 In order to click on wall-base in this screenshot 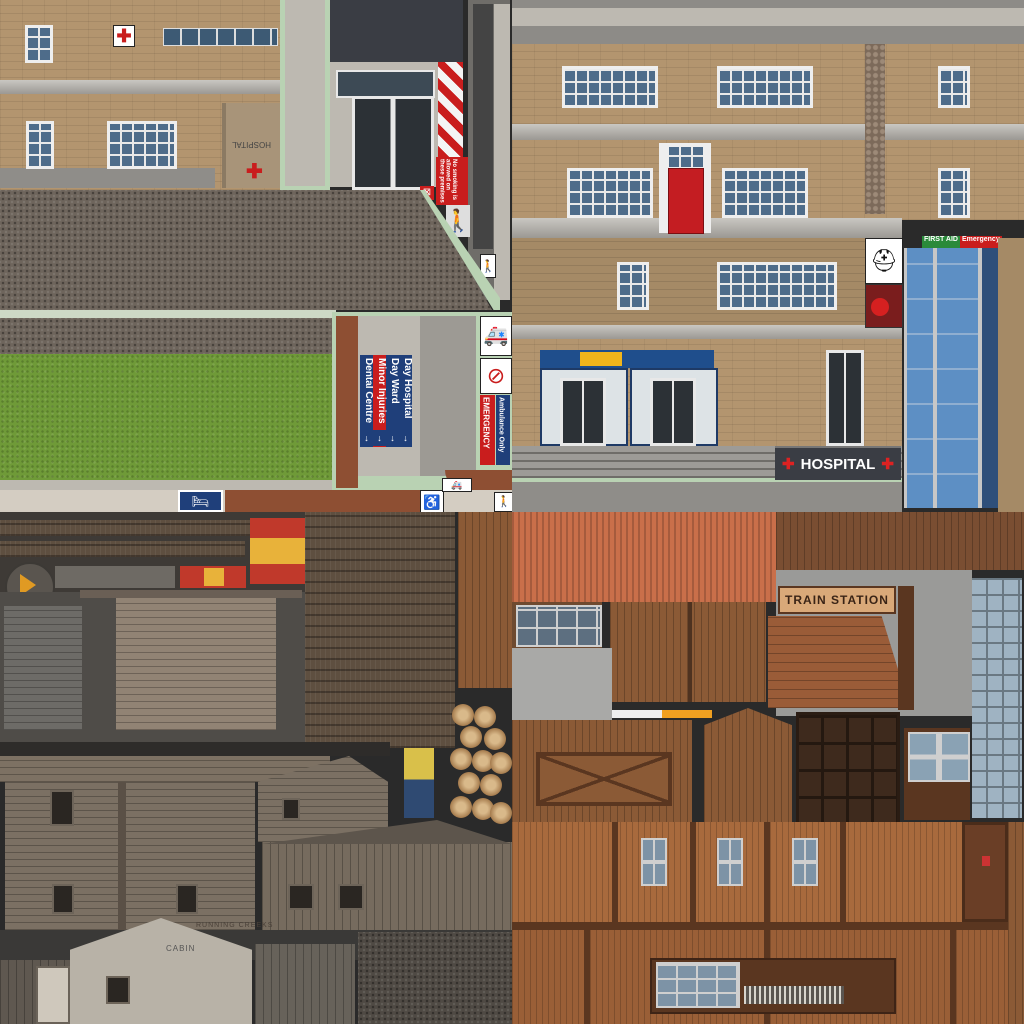, I will do `click(107, 178)`.